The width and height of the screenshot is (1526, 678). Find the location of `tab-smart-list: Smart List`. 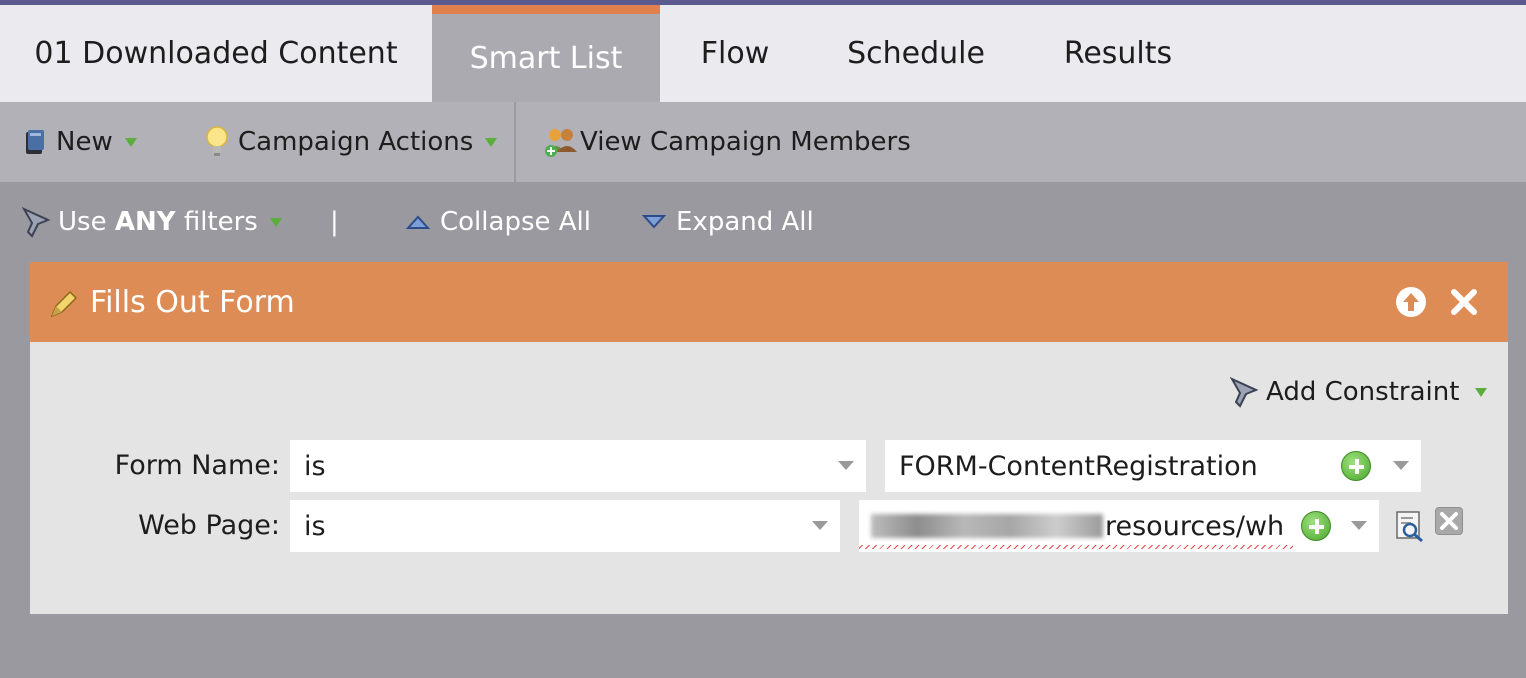

tab-smart-list: Smart List is located at coordinates (546, 53).